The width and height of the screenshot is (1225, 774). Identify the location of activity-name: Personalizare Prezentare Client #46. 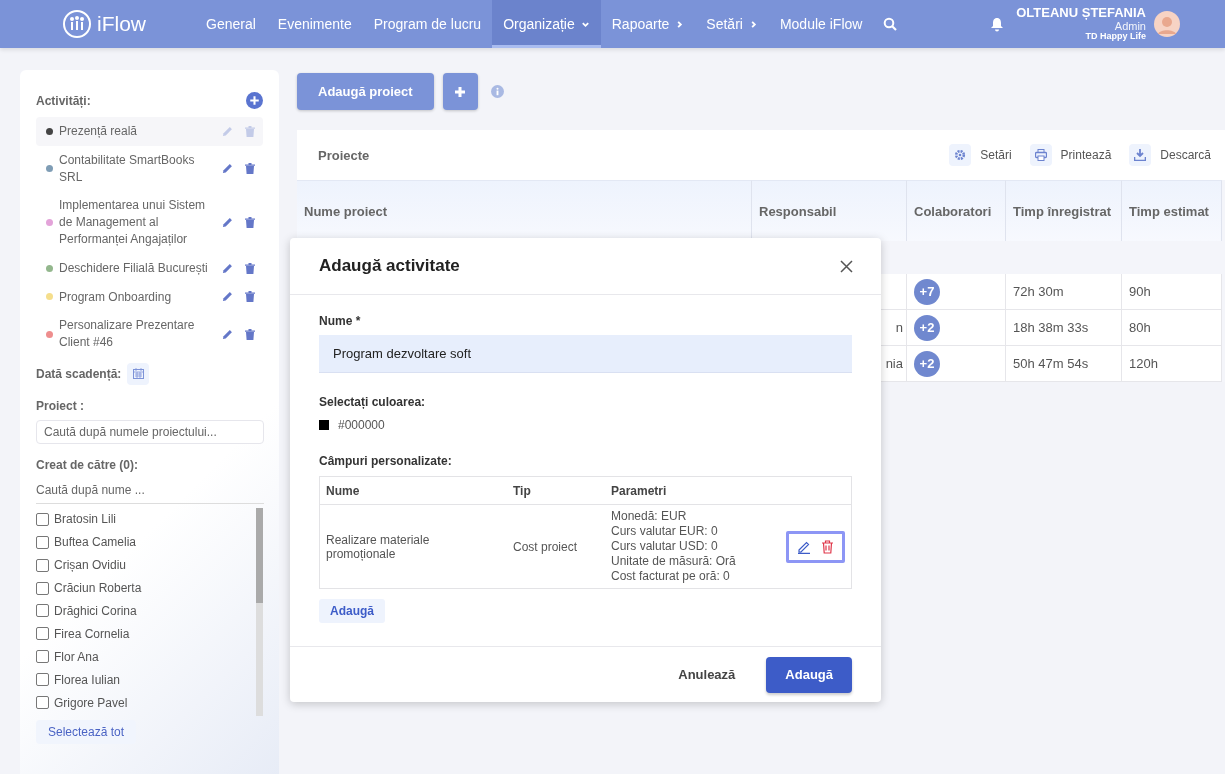
(127, 334).